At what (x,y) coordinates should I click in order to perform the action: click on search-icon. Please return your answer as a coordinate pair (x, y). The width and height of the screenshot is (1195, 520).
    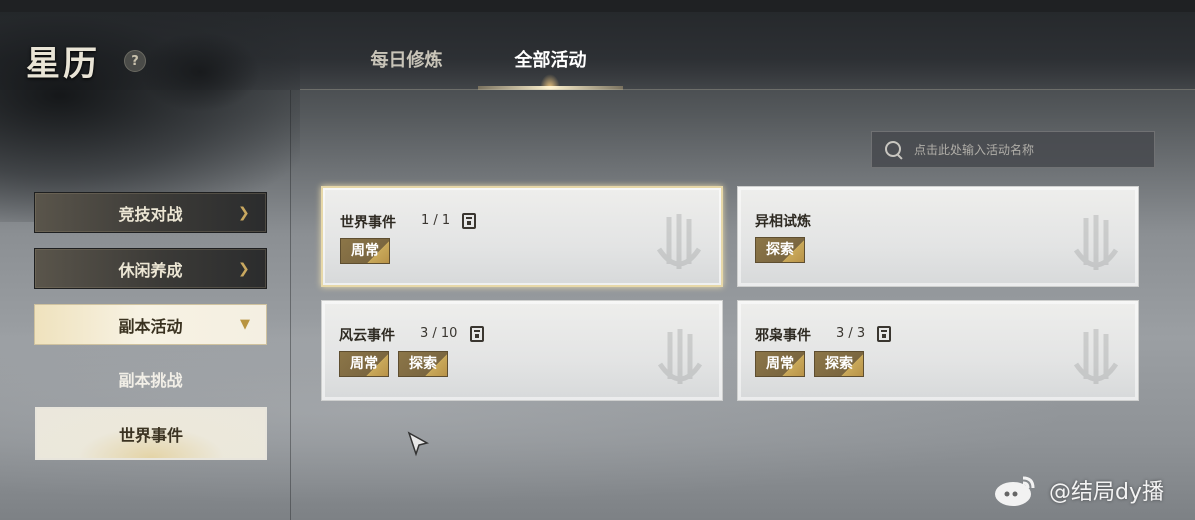
    Looking at the image, I should click on (894, 150).